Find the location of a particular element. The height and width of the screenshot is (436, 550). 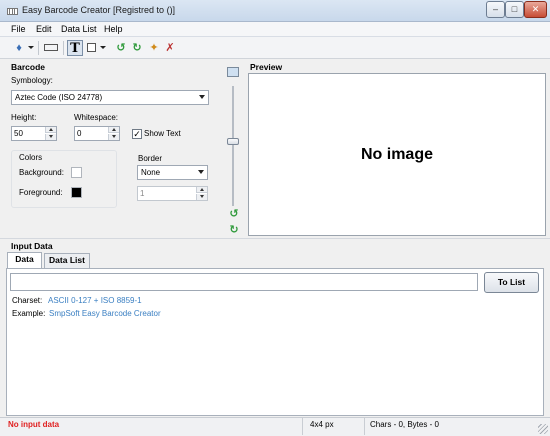

bars-frame-icon is located at coordinates (51, 47).